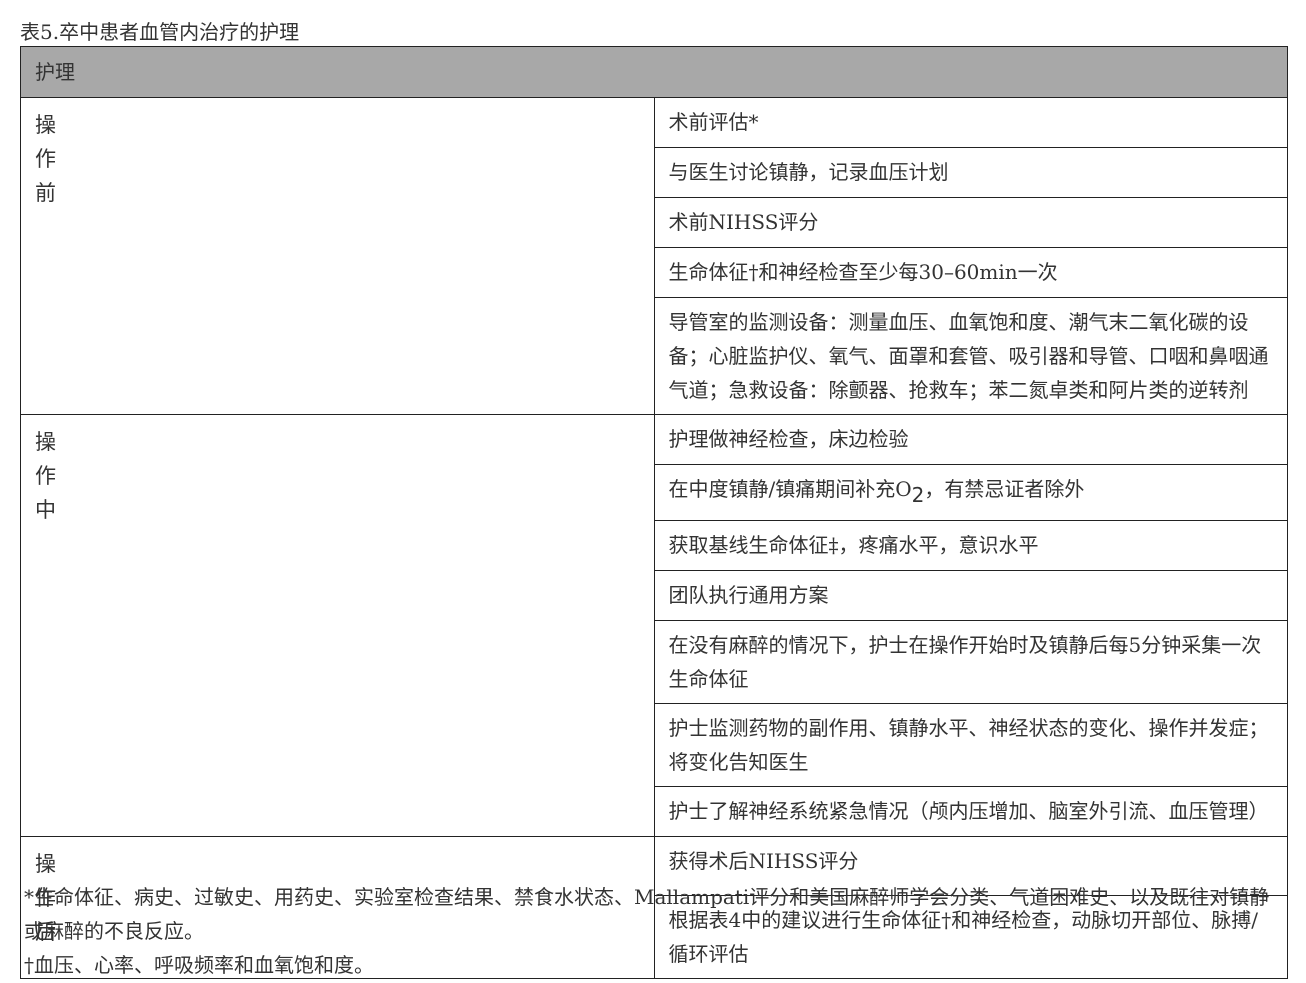  Describe the element at coordinates (970, 811) in the screenshot. I see `care-item: 护士了解神经系统紧急情况（颅内压增加、脑室外引流、血压管理）` at that location.